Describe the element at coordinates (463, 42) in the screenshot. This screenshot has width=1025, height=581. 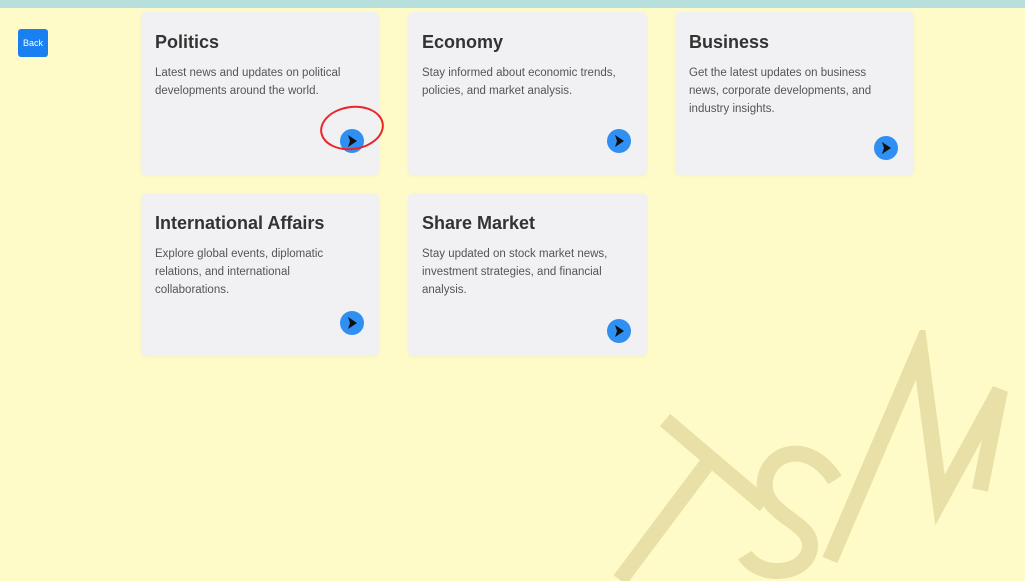
I see `card-title: Economy` at that location.